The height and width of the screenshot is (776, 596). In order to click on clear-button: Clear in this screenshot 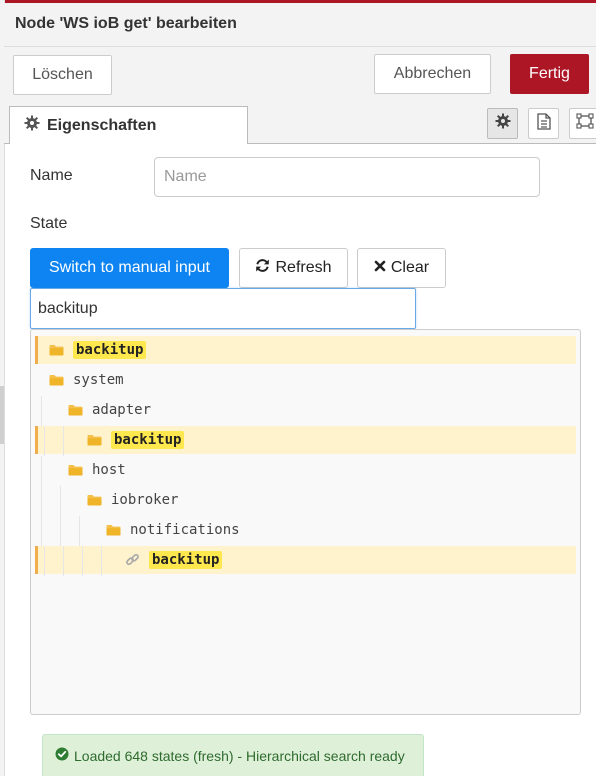, I will do `click(401, 268)`.